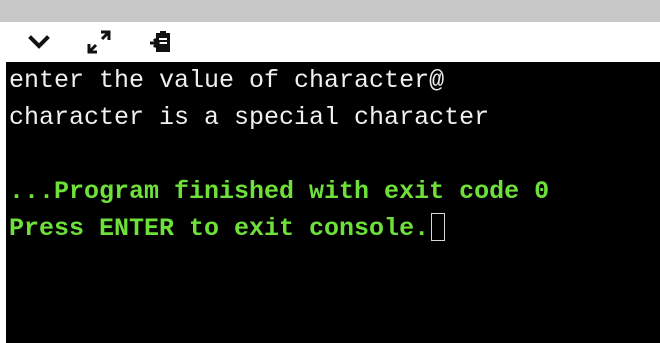 The image size is (660, 343). What do you see at coordinates (249, 117) in the screenshot?
I see `output-line: character is a special character` at bounding box center [249, 117].